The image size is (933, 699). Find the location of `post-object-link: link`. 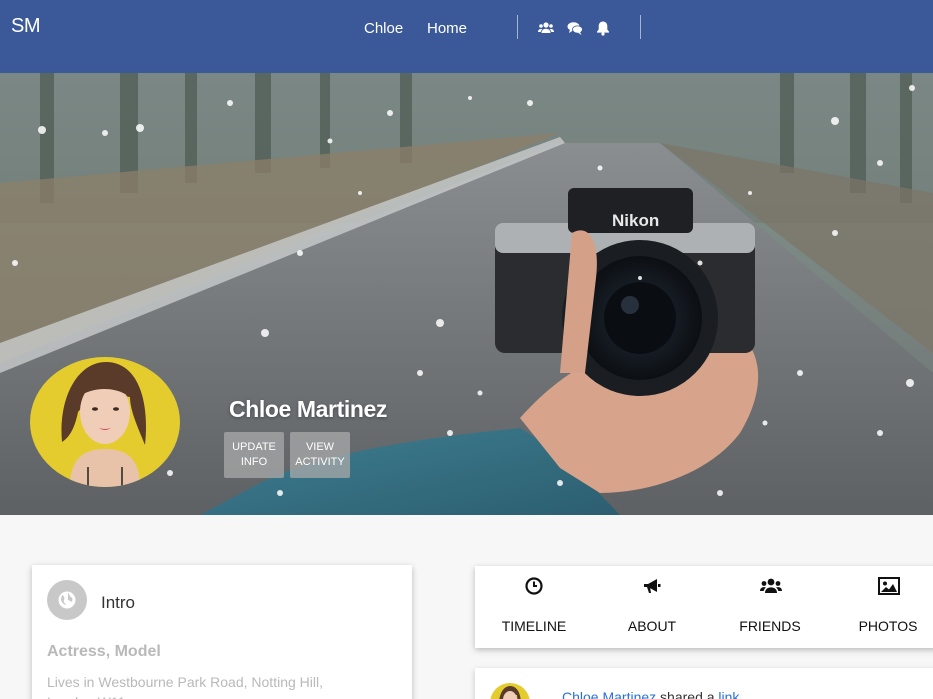

post-object-link: link is located at coordinates (728, 694).